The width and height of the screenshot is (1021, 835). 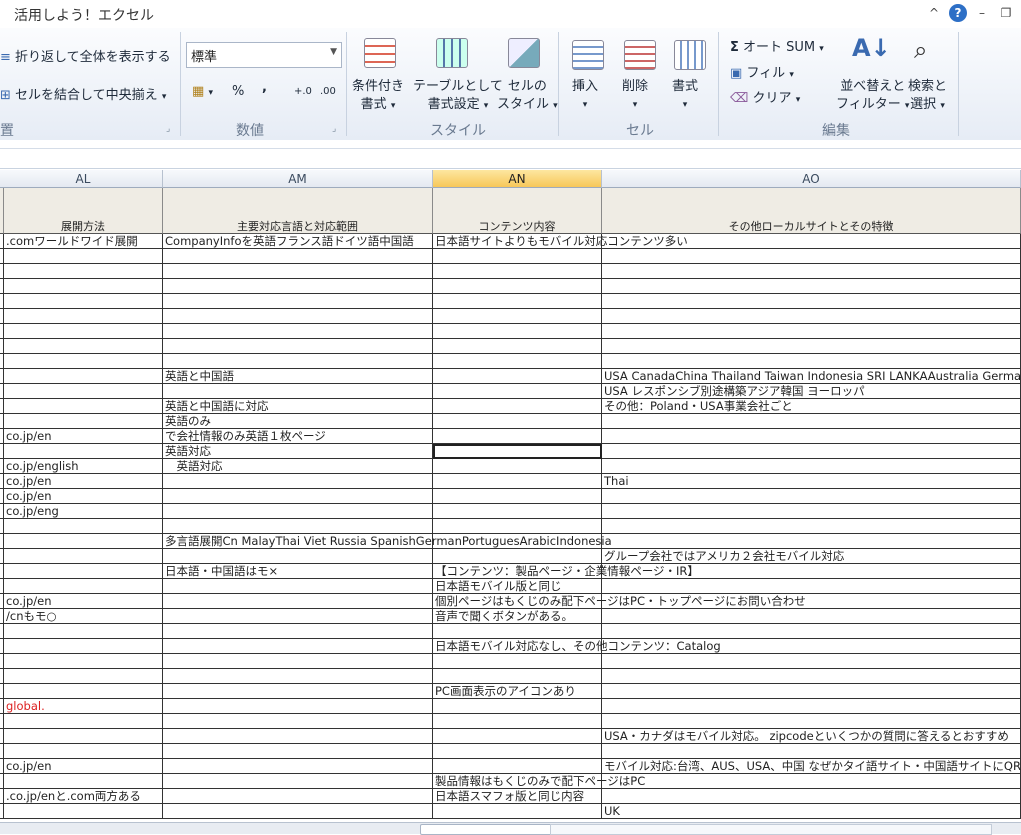 What do you see at coordinates (264, 87) in the screenshot?
I see `comma-button: ,` at bounding box center [264, 87].